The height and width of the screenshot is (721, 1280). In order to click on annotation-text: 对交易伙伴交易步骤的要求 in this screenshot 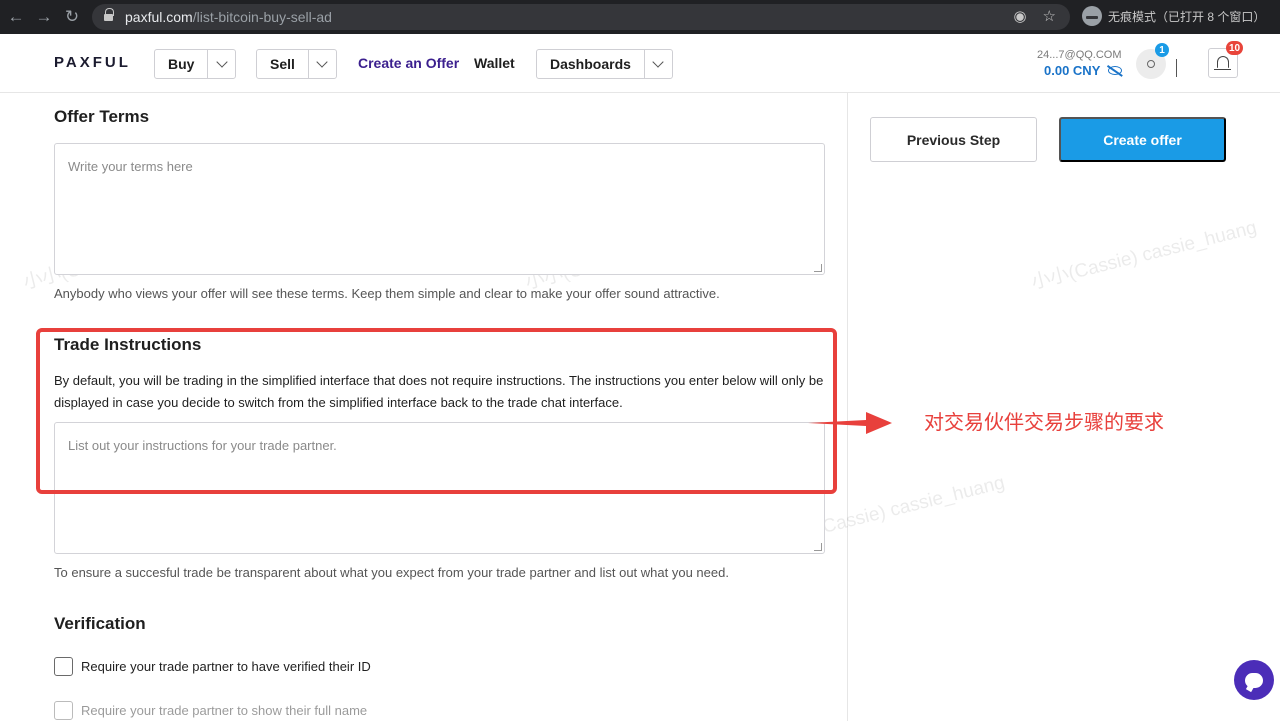, I will do `click(1044, 423)`.